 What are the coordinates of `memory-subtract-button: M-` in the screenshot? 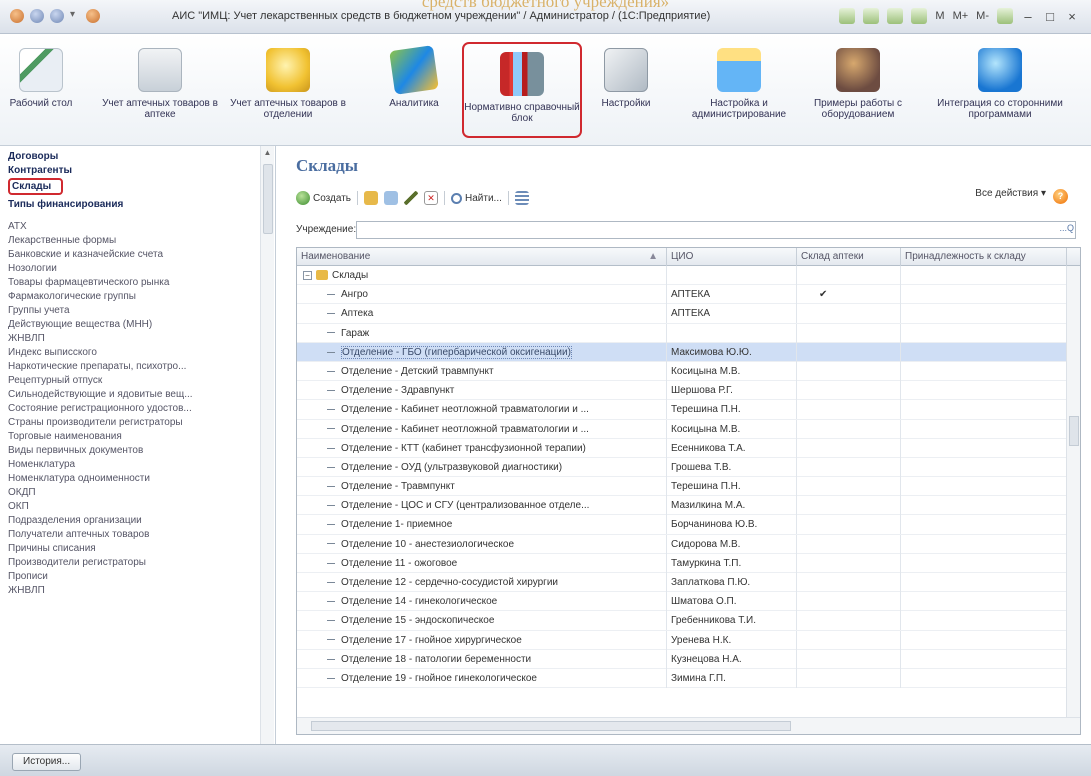 It's located at (982, 16).